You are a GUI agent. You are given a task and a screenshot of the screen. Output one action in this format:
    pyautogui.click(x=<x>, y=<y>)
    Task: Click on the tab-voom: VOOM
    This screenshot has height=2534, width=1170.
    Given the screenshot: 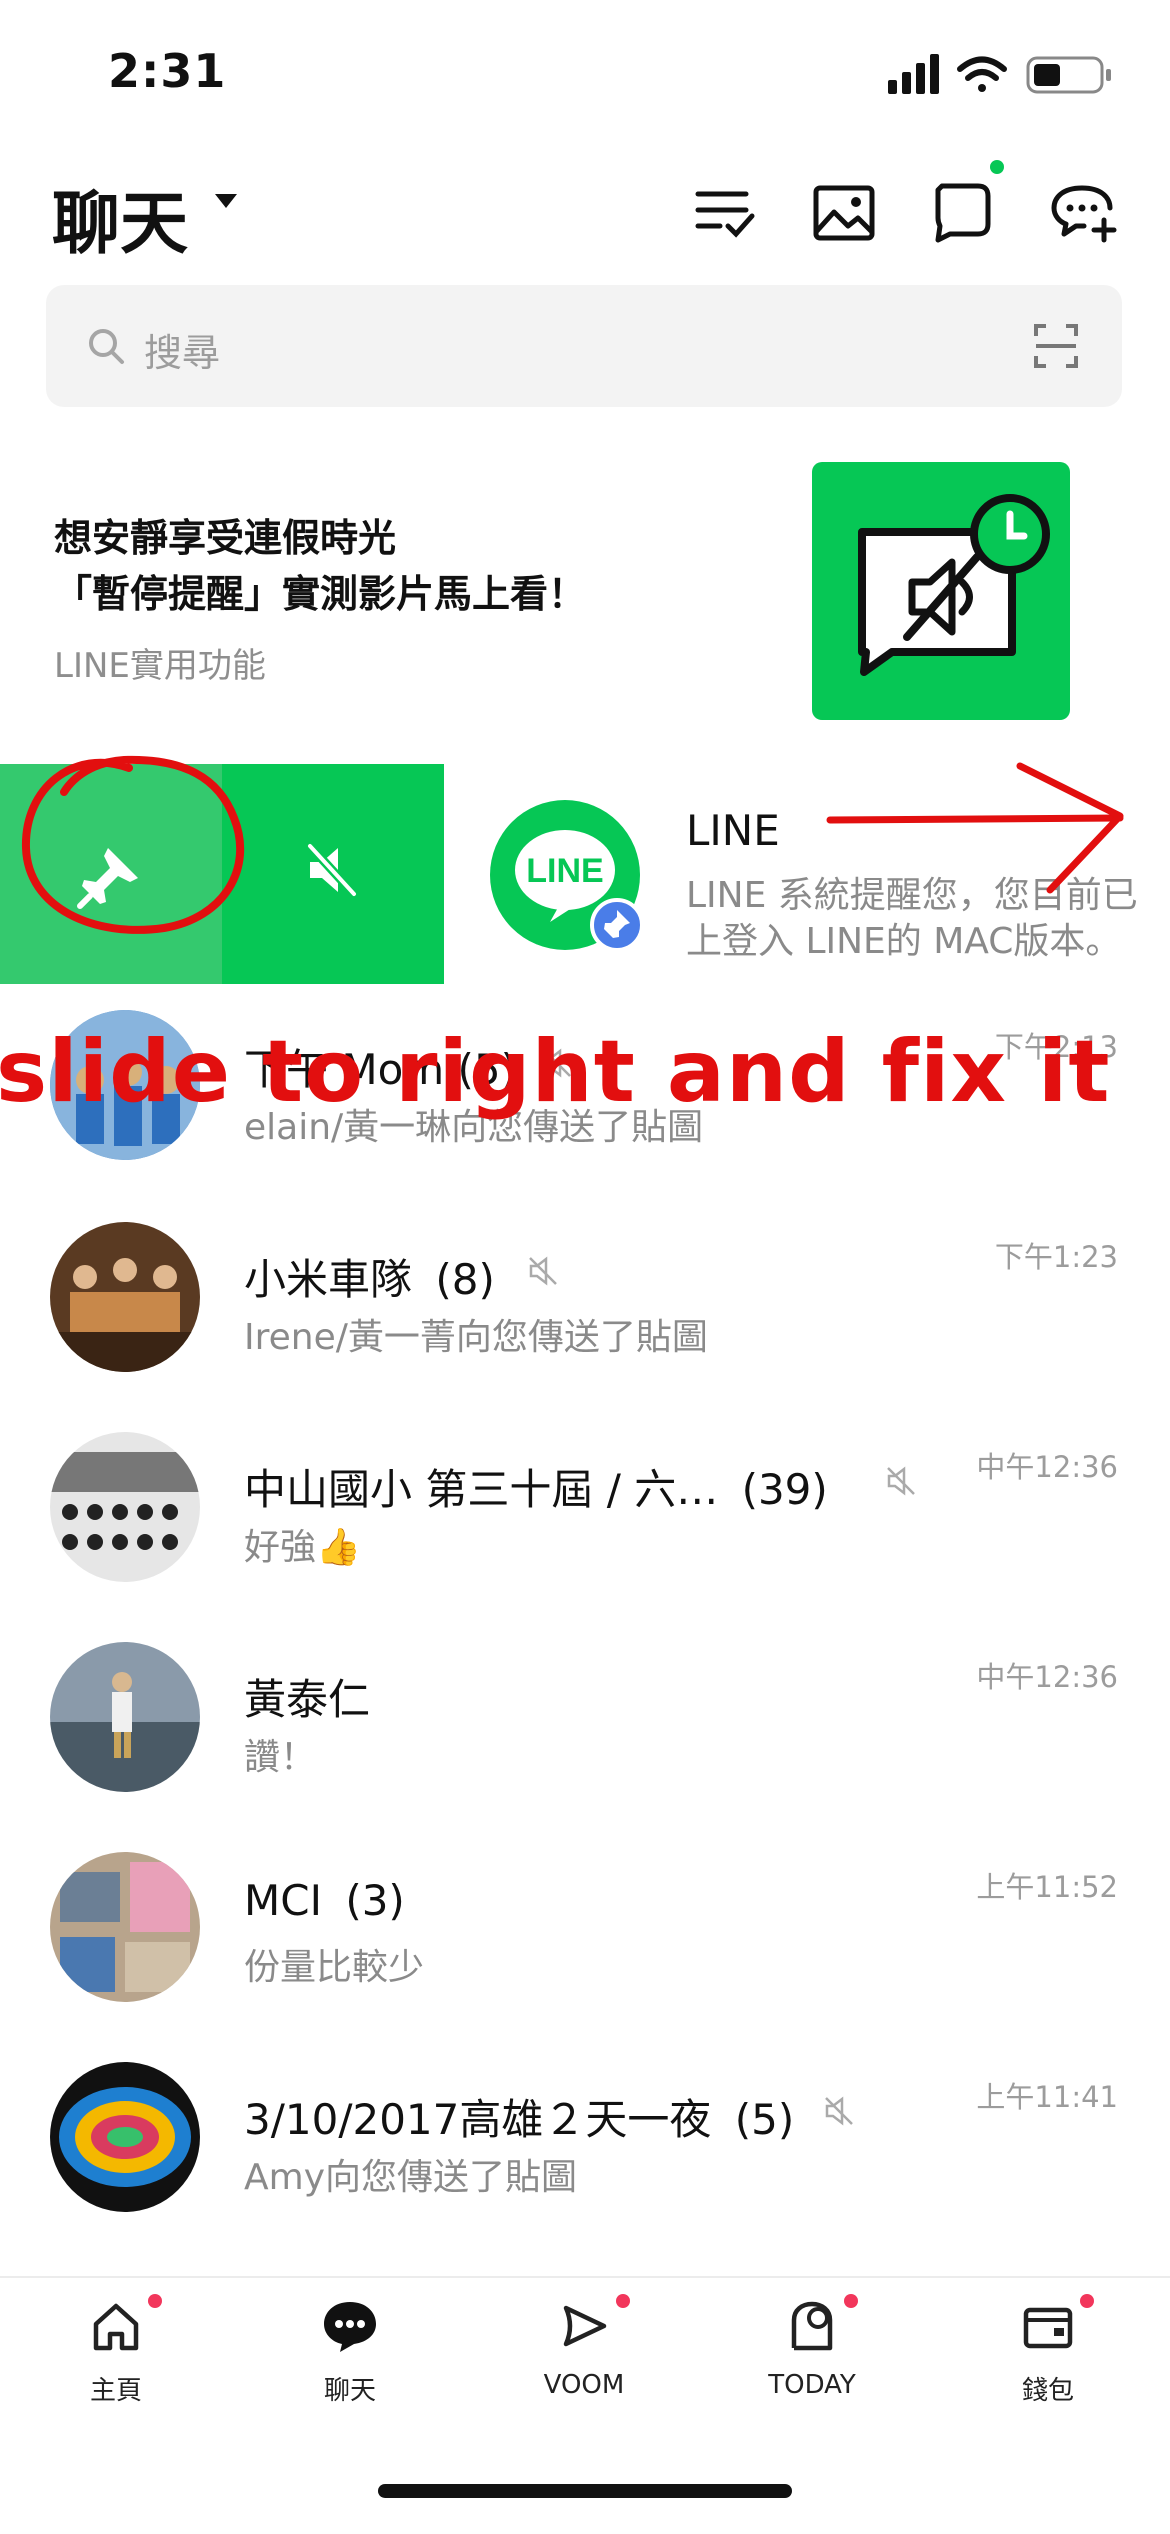 What is the action you would take?
    pyautogui.click(x=584, y=2356)
    